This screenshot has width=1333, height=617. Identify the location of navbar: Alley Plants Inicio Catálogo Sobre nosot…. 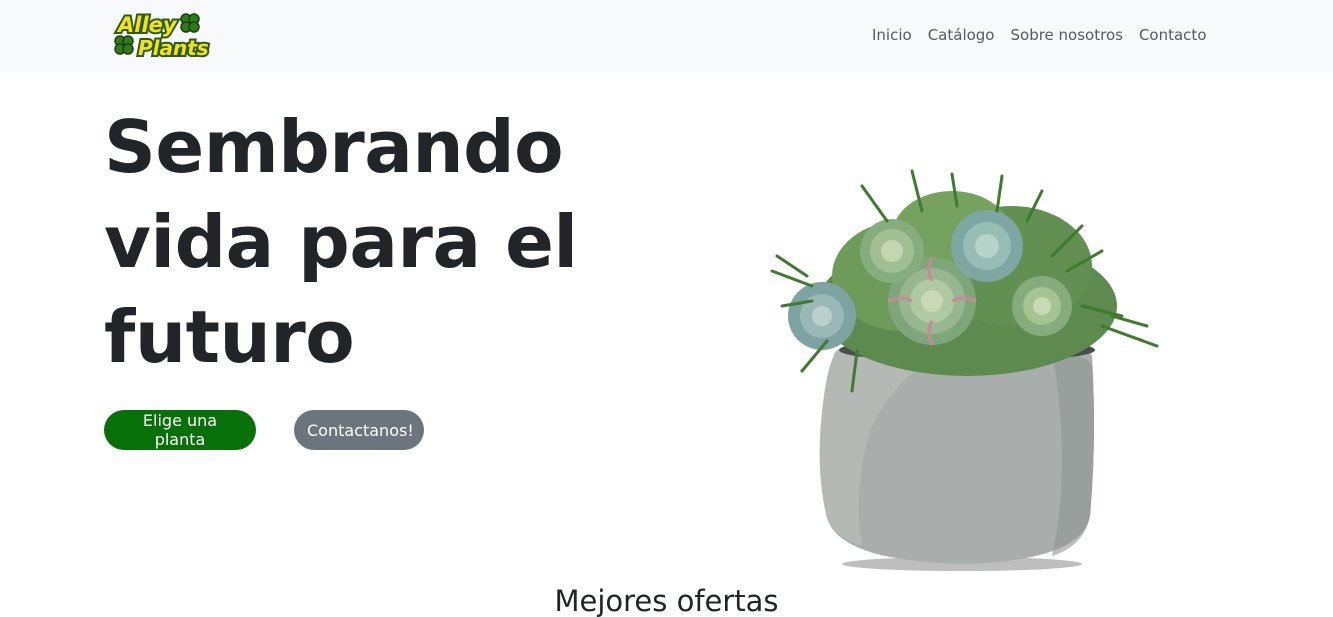
(666, 36).